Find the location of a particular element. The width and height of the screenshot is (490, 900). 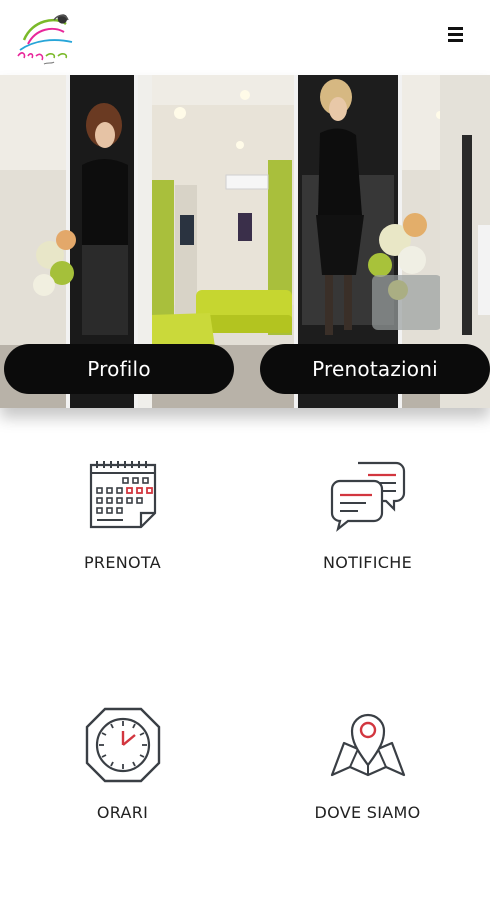

tile-notifiche: NOTIFICHE is located at coordinates (367, 555).